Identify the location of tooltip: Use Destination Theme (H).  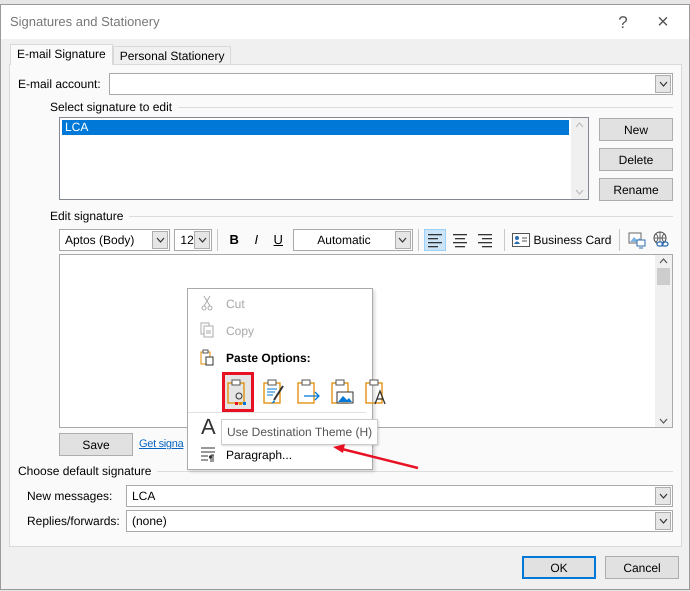
(299, 432).